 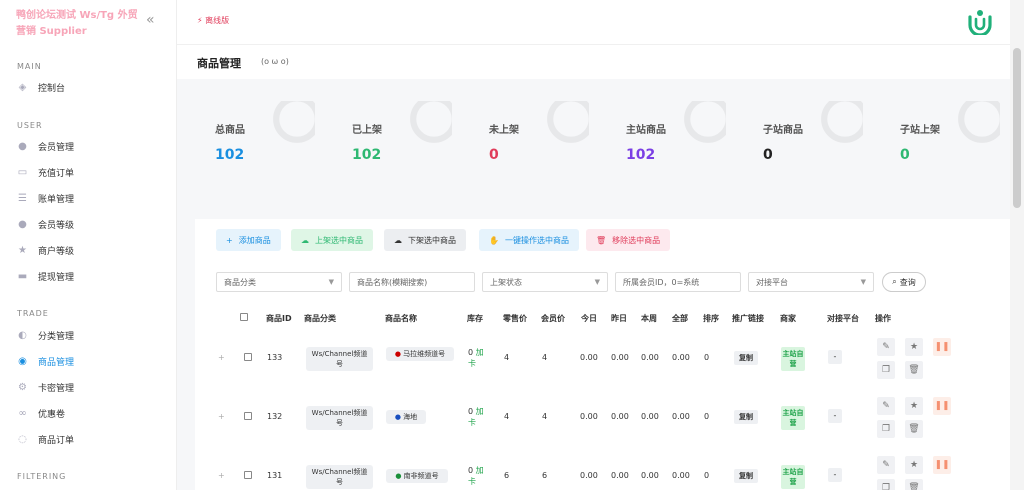 What do you see at coordinates (305, 240) in the screenshot?
I see `cloud-up-icon: ☁` at bounding box center [305, 240].